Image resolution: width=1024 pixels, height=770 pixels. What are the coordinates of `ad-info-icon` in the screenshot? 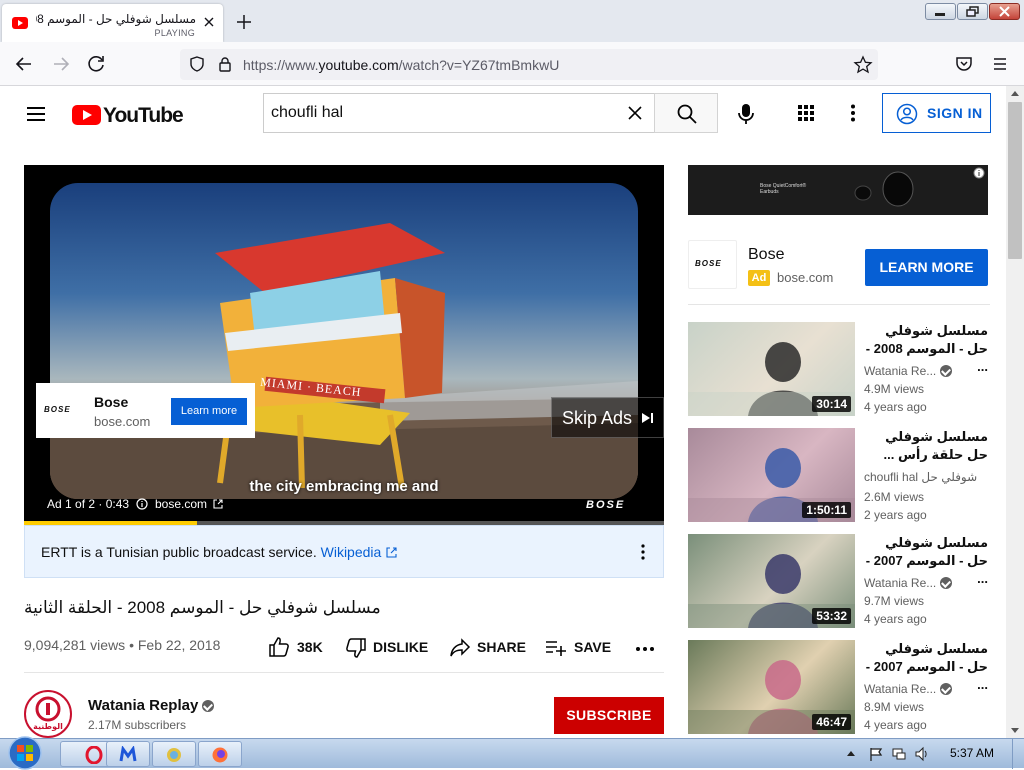 It's located at (142, 504).